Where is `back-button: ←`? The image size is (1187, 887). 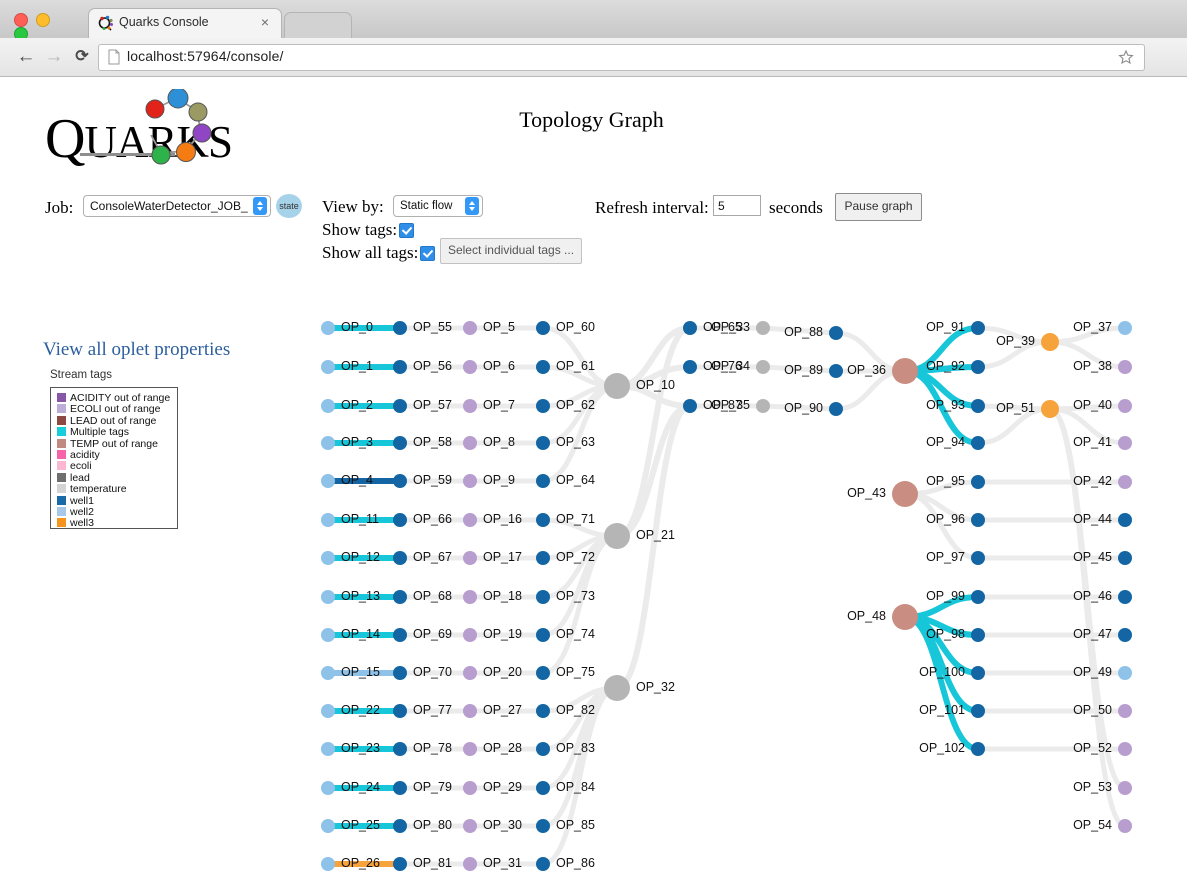
back-button: ← is located at coordinates (26, 57).